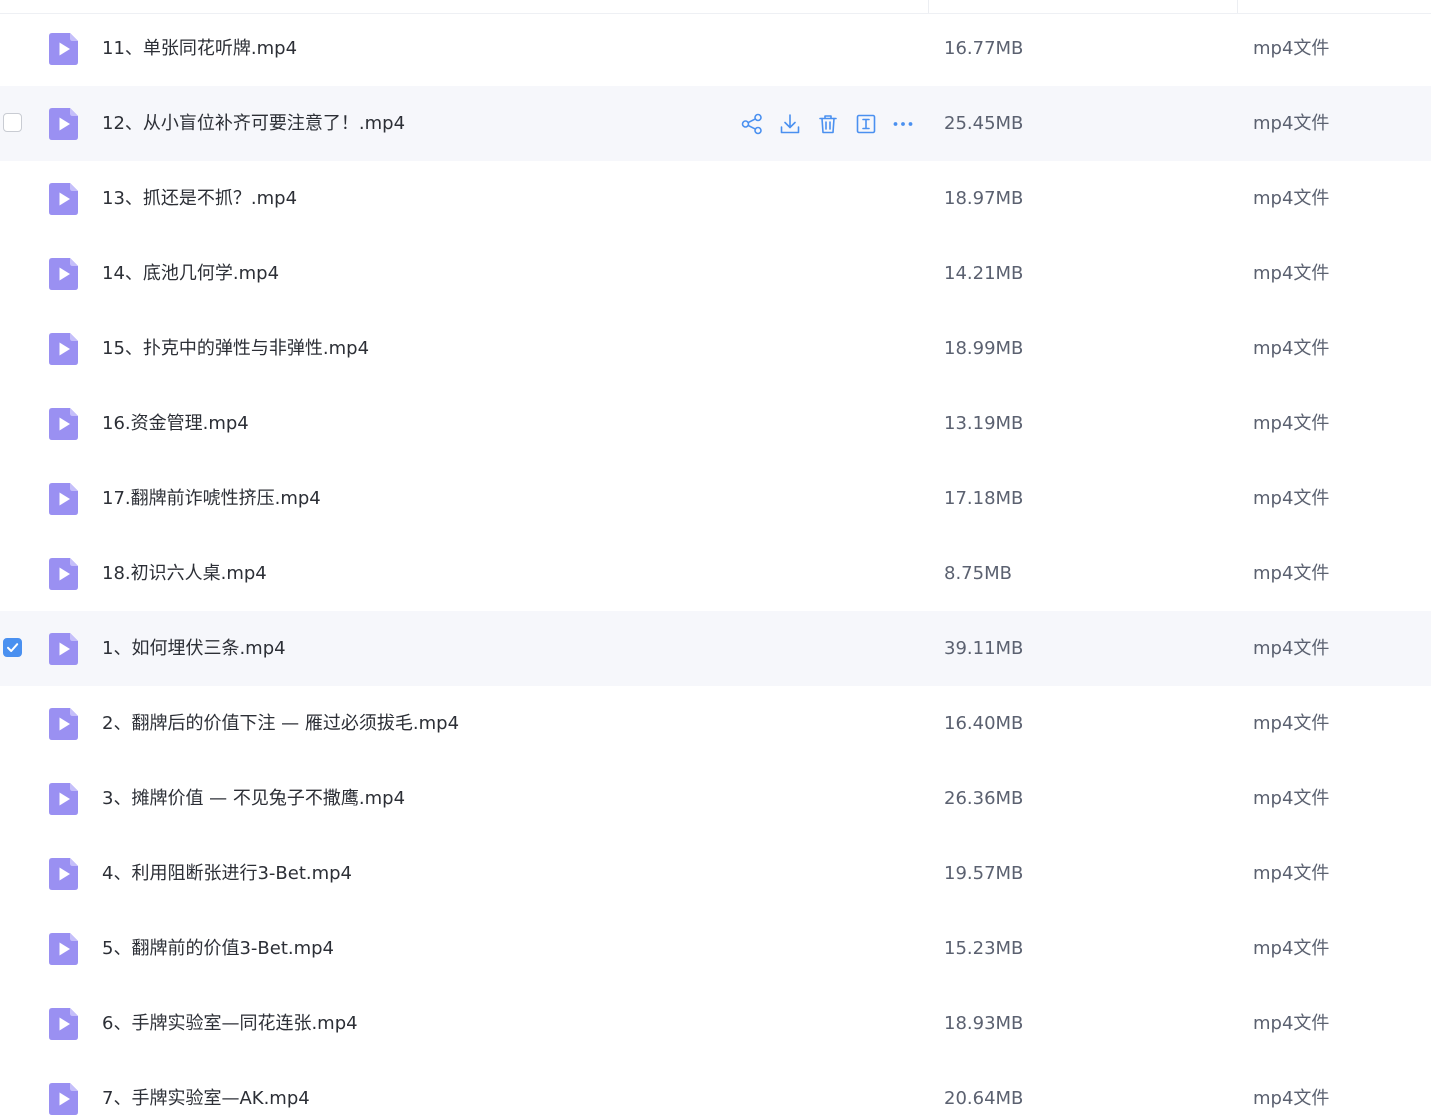  I want to click on file-name: 11、单张同花听牌.mp4, so click(199, 48).